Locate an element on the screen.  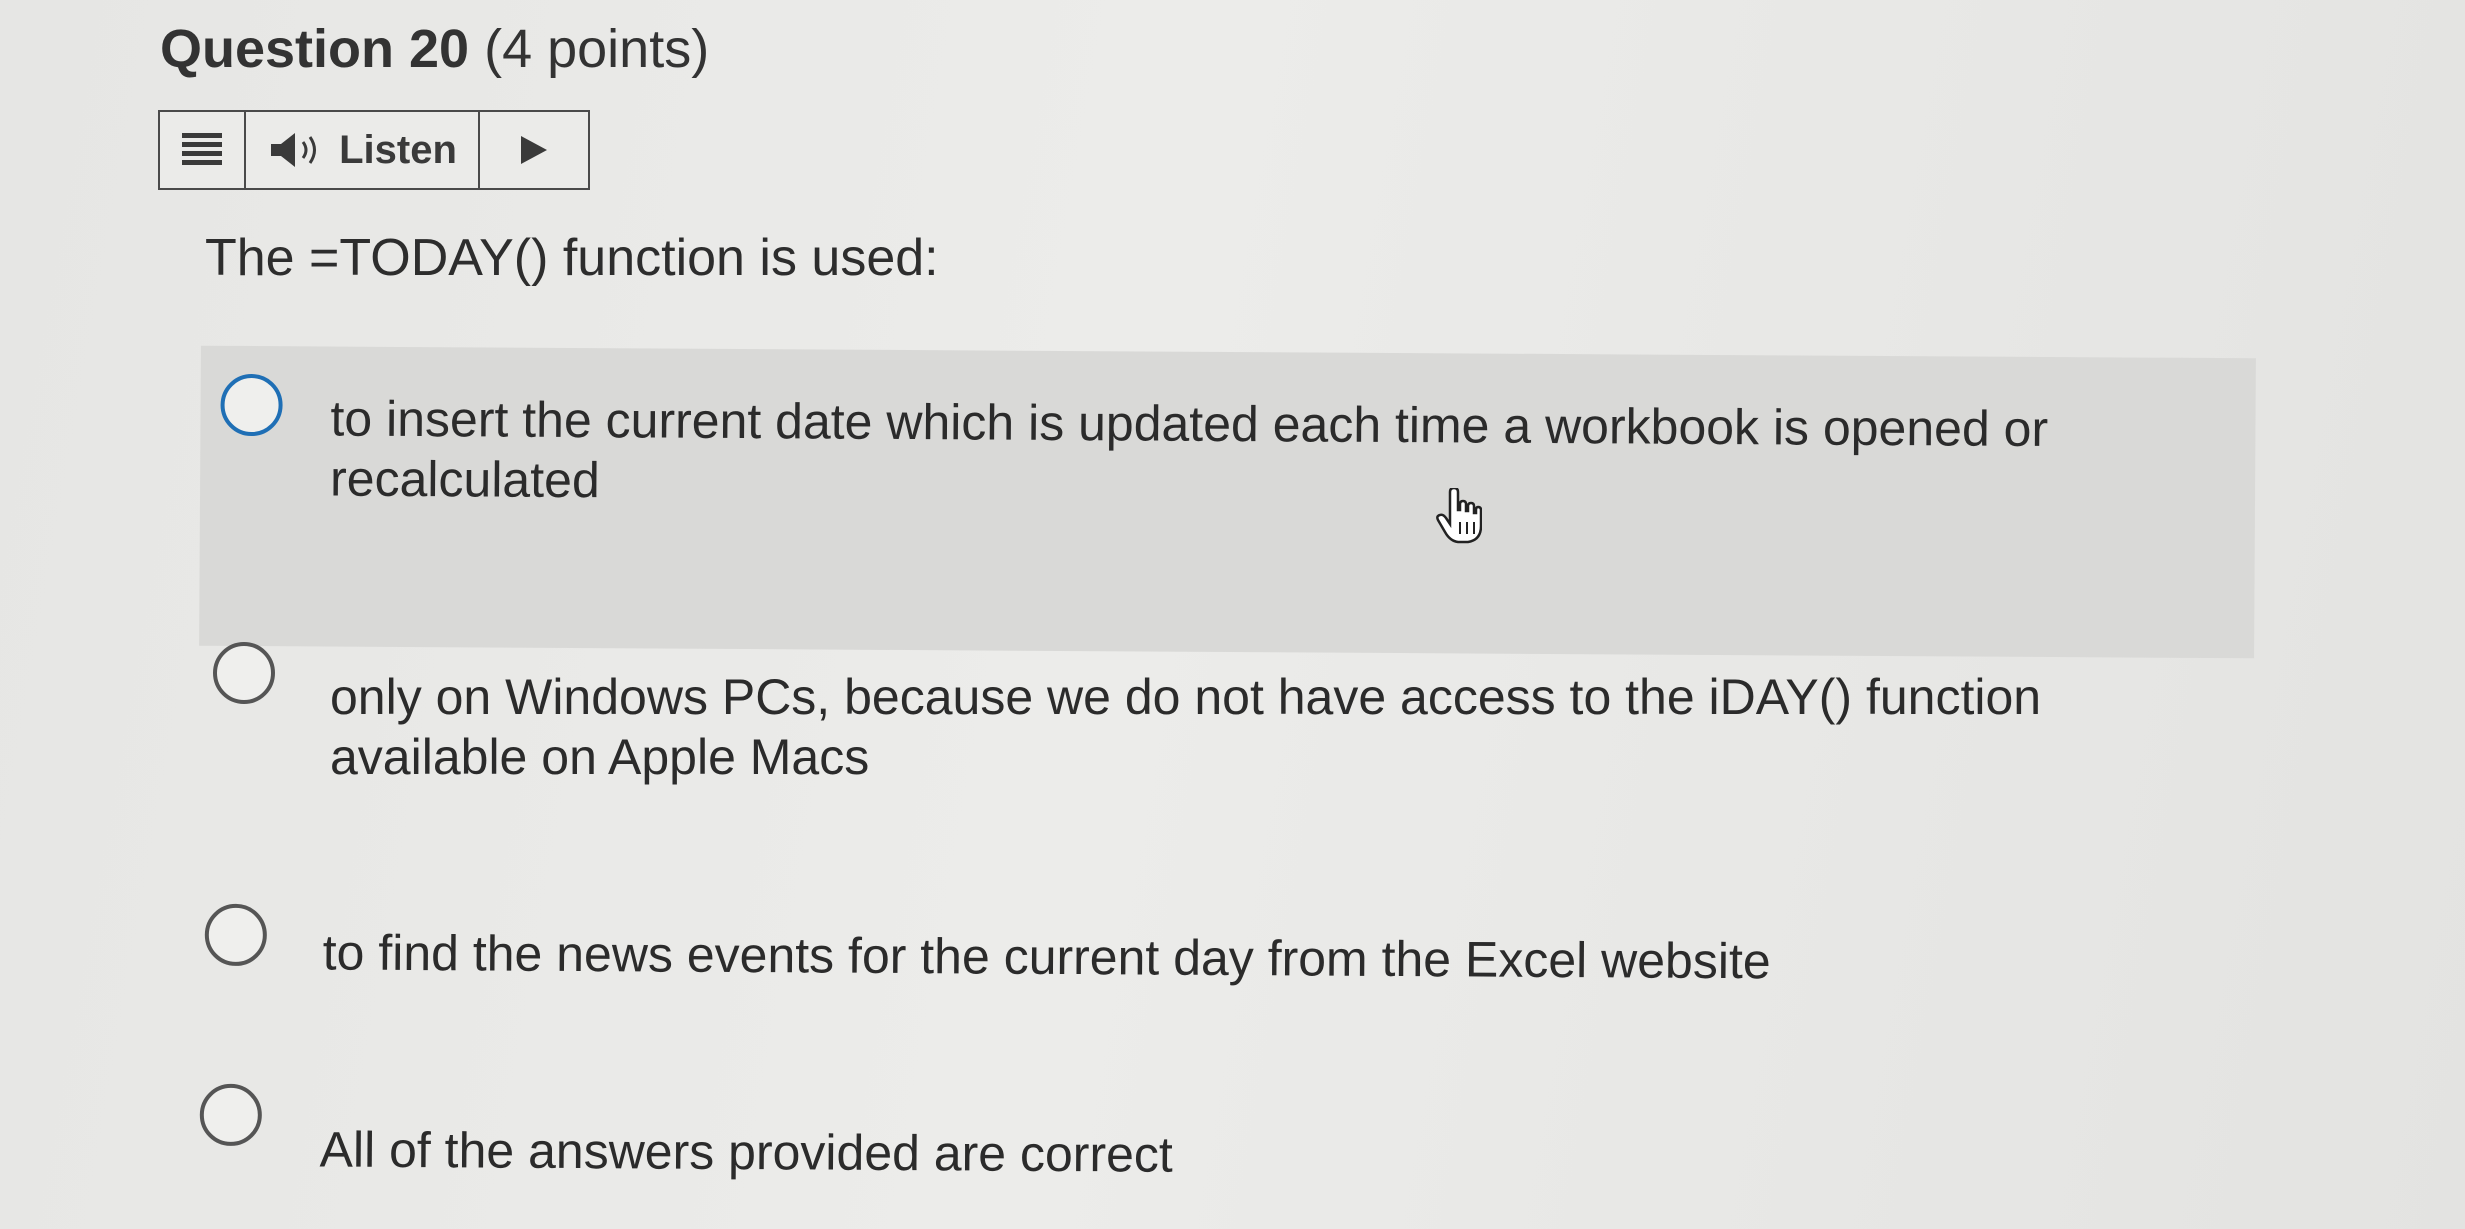
question-prompt: The =TODAY() function is used: is located at coordinates (572, 258).